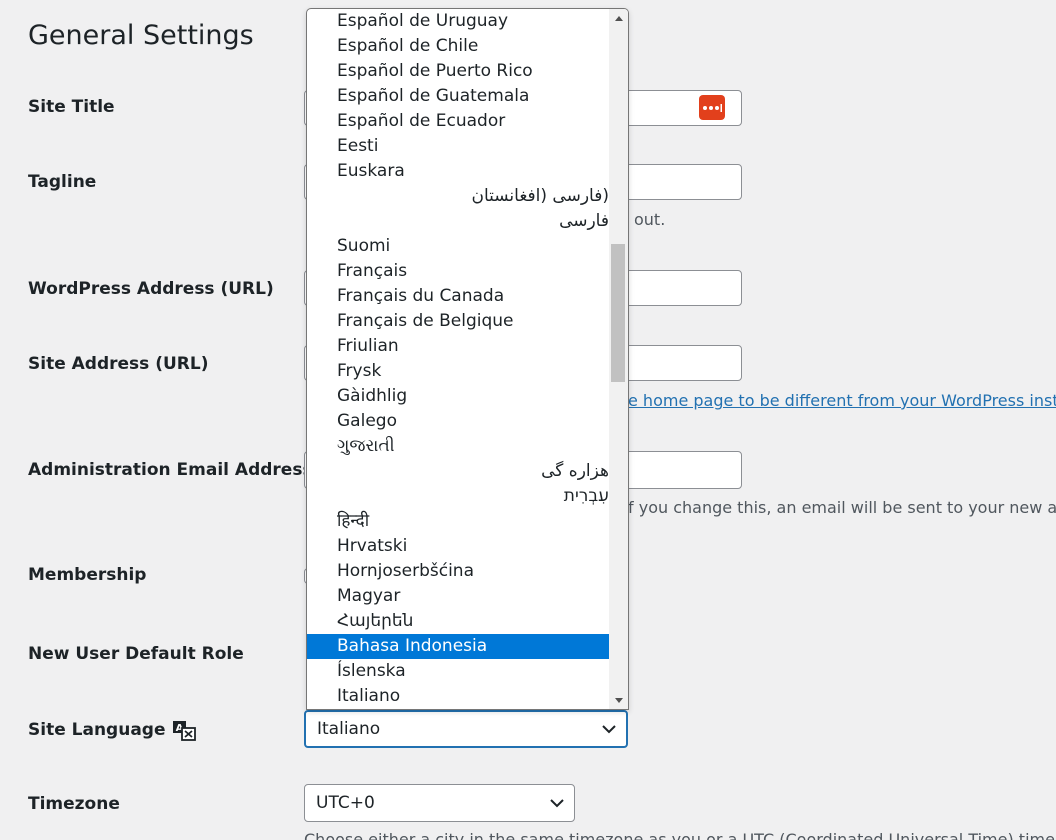 Image resolution: width=1056 pixels, height=840 pixels. I want to click on language-option: Español de Guatemala, so click(458, 96).